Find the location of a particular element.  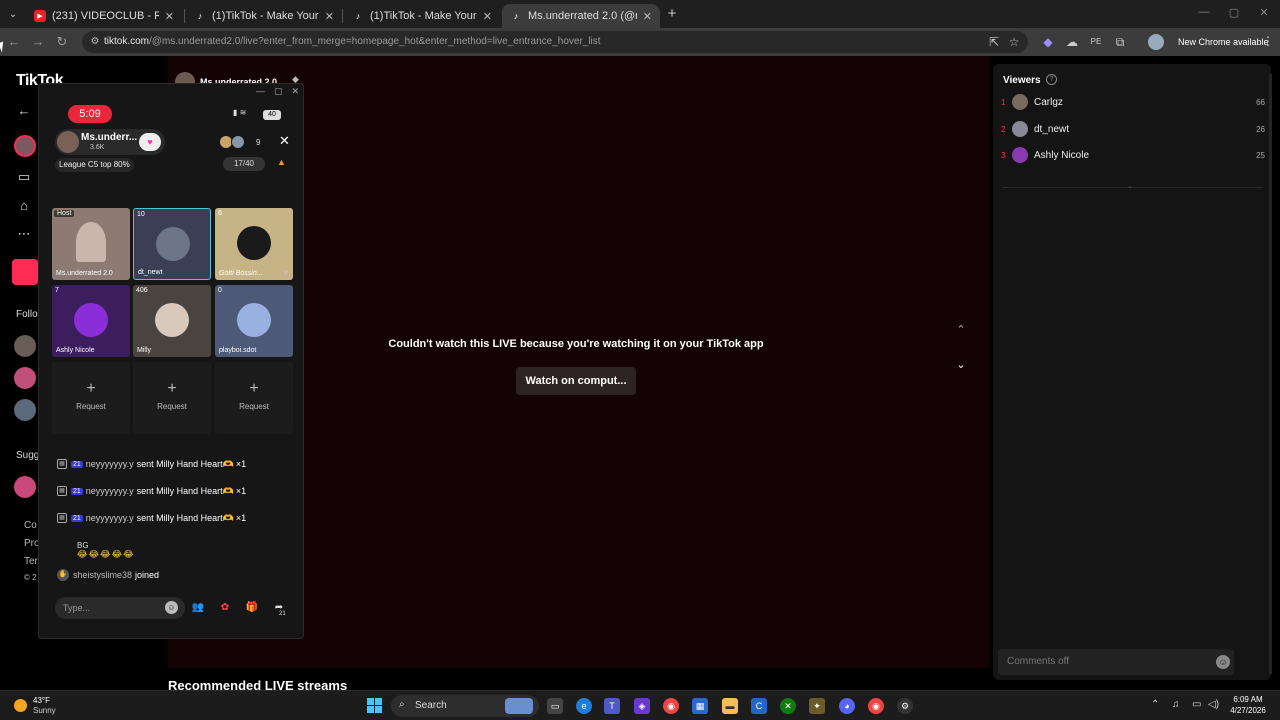

footer-link: Co is located at coordinates (30, 525).